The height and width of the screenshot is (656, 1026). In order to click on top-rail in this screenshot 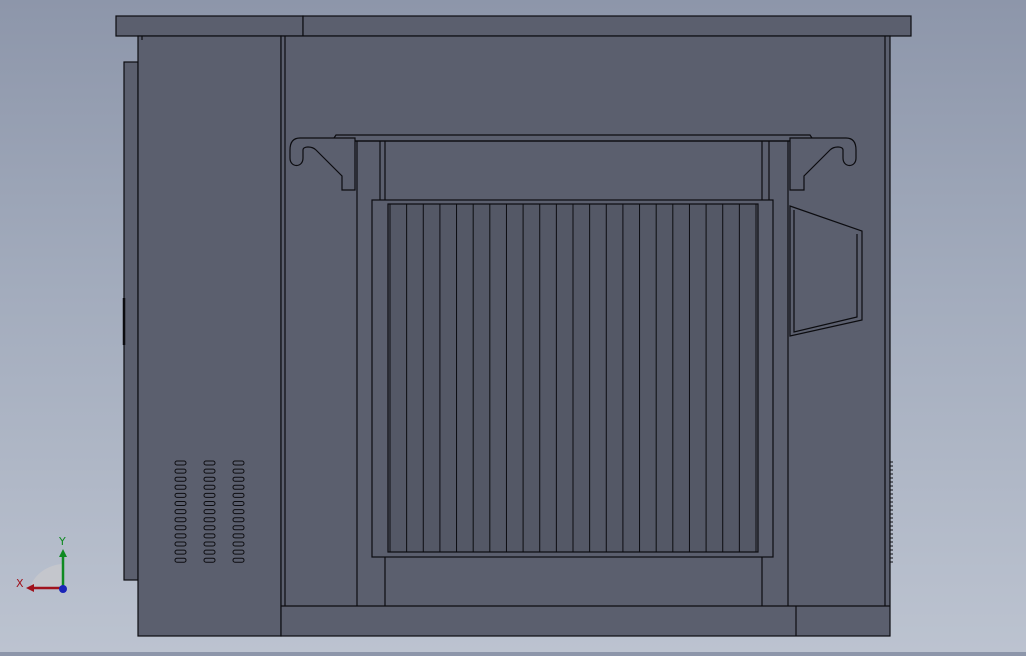, I will do `click(573, 138)`.